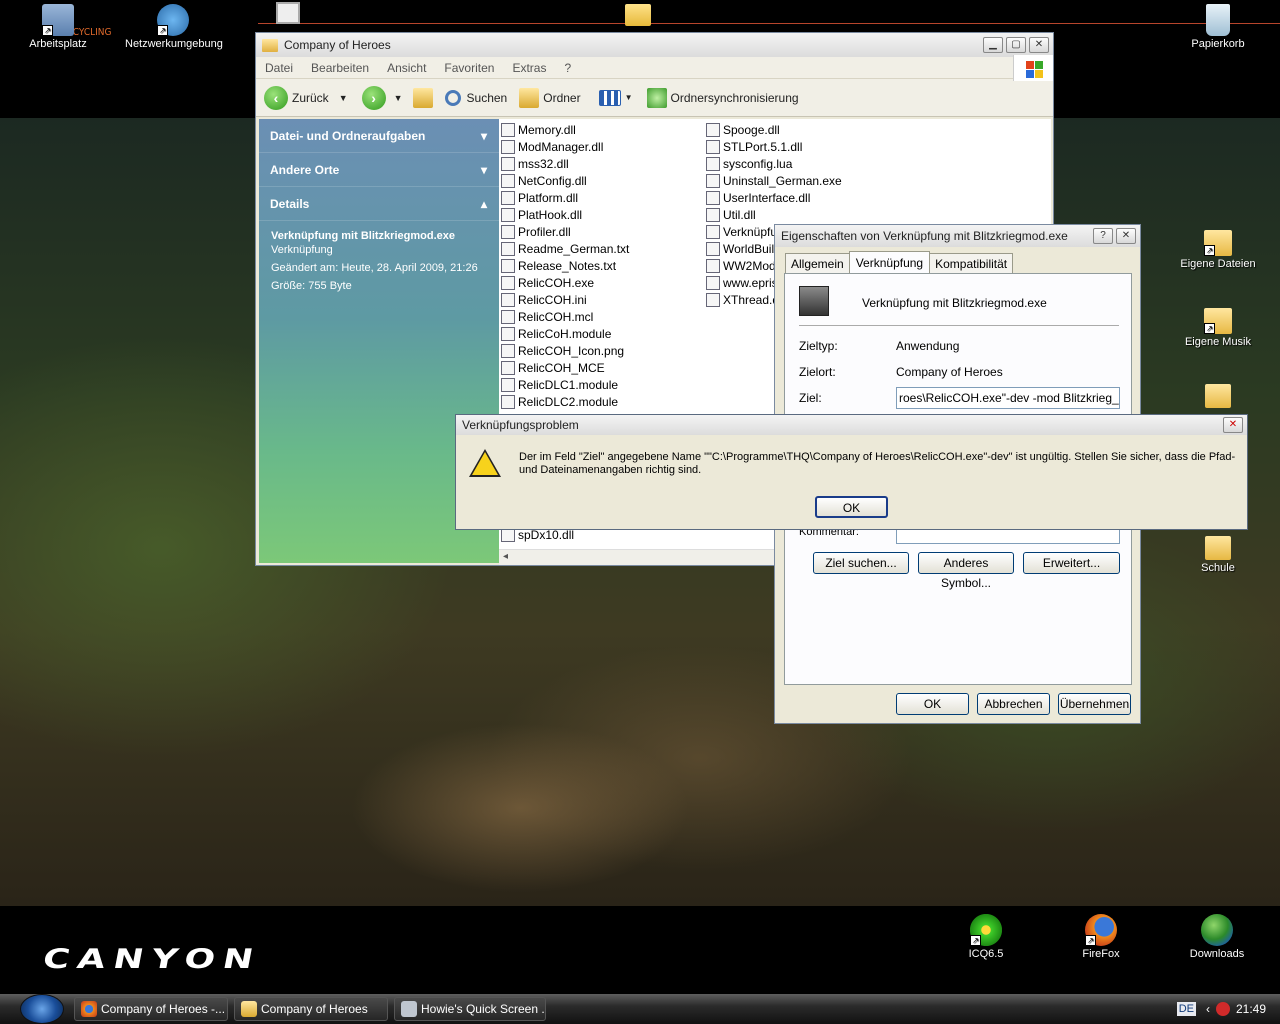 This screenshot has height=1024, width=1280. Describe the element at coordinates (174, 27) in the screenshot. I see `desktop-icon-netzwerk: ↗ Netzwerkumgebung` at that location.